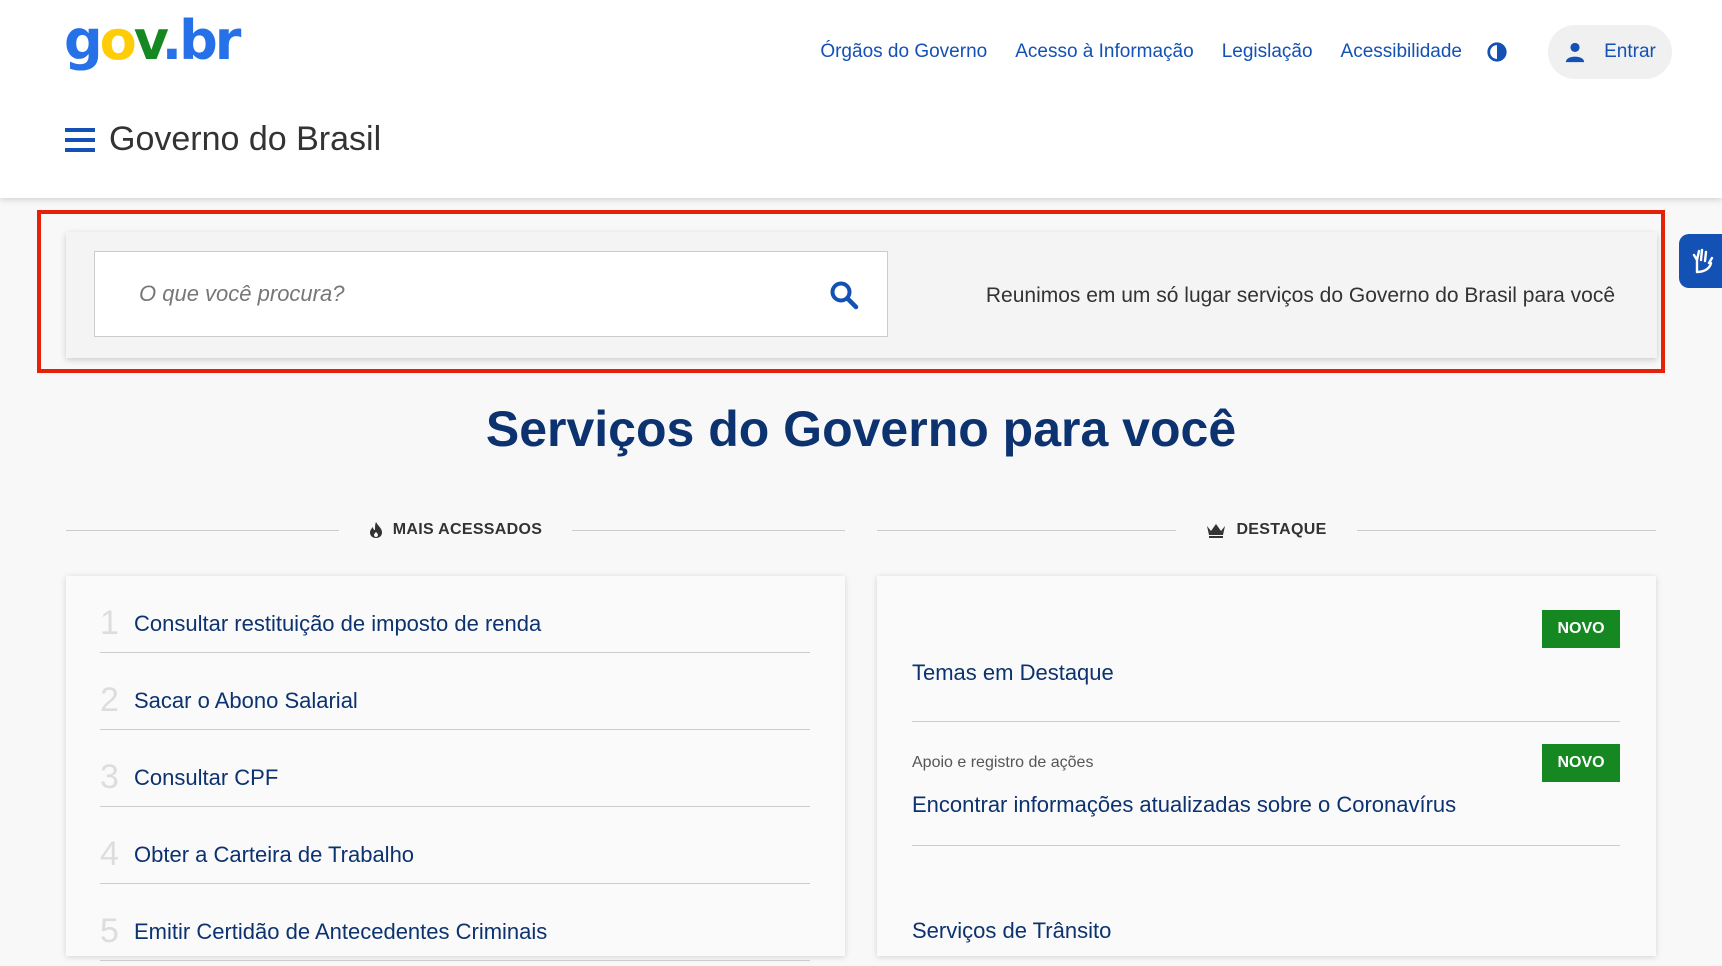 This screenshot has height=966, width=1722. What do you see at coordinates (861, 429) in the screenshot?
I see `page-title: Serviços do Governo para você` at bounding box center [861, 429].